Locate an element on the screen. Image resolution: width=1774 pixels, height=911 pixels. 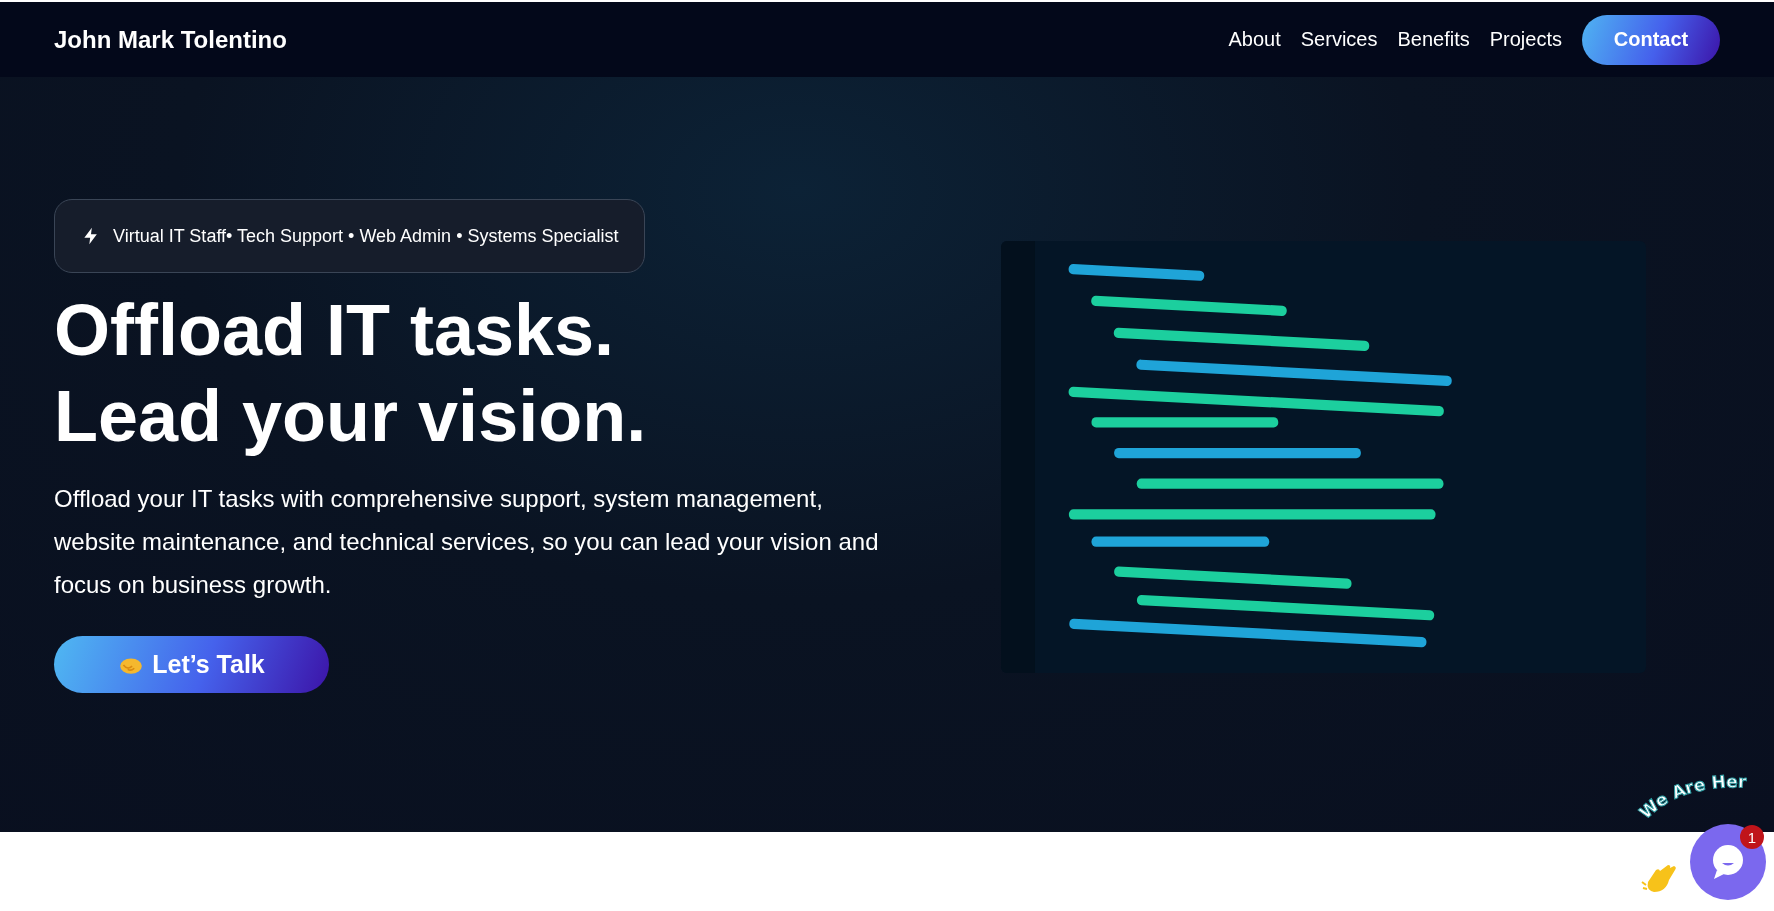
tagline-text: Virtual IT Staff• Tech Support • Web Admin • Systems Specialist is located at coordinates (366, 236).